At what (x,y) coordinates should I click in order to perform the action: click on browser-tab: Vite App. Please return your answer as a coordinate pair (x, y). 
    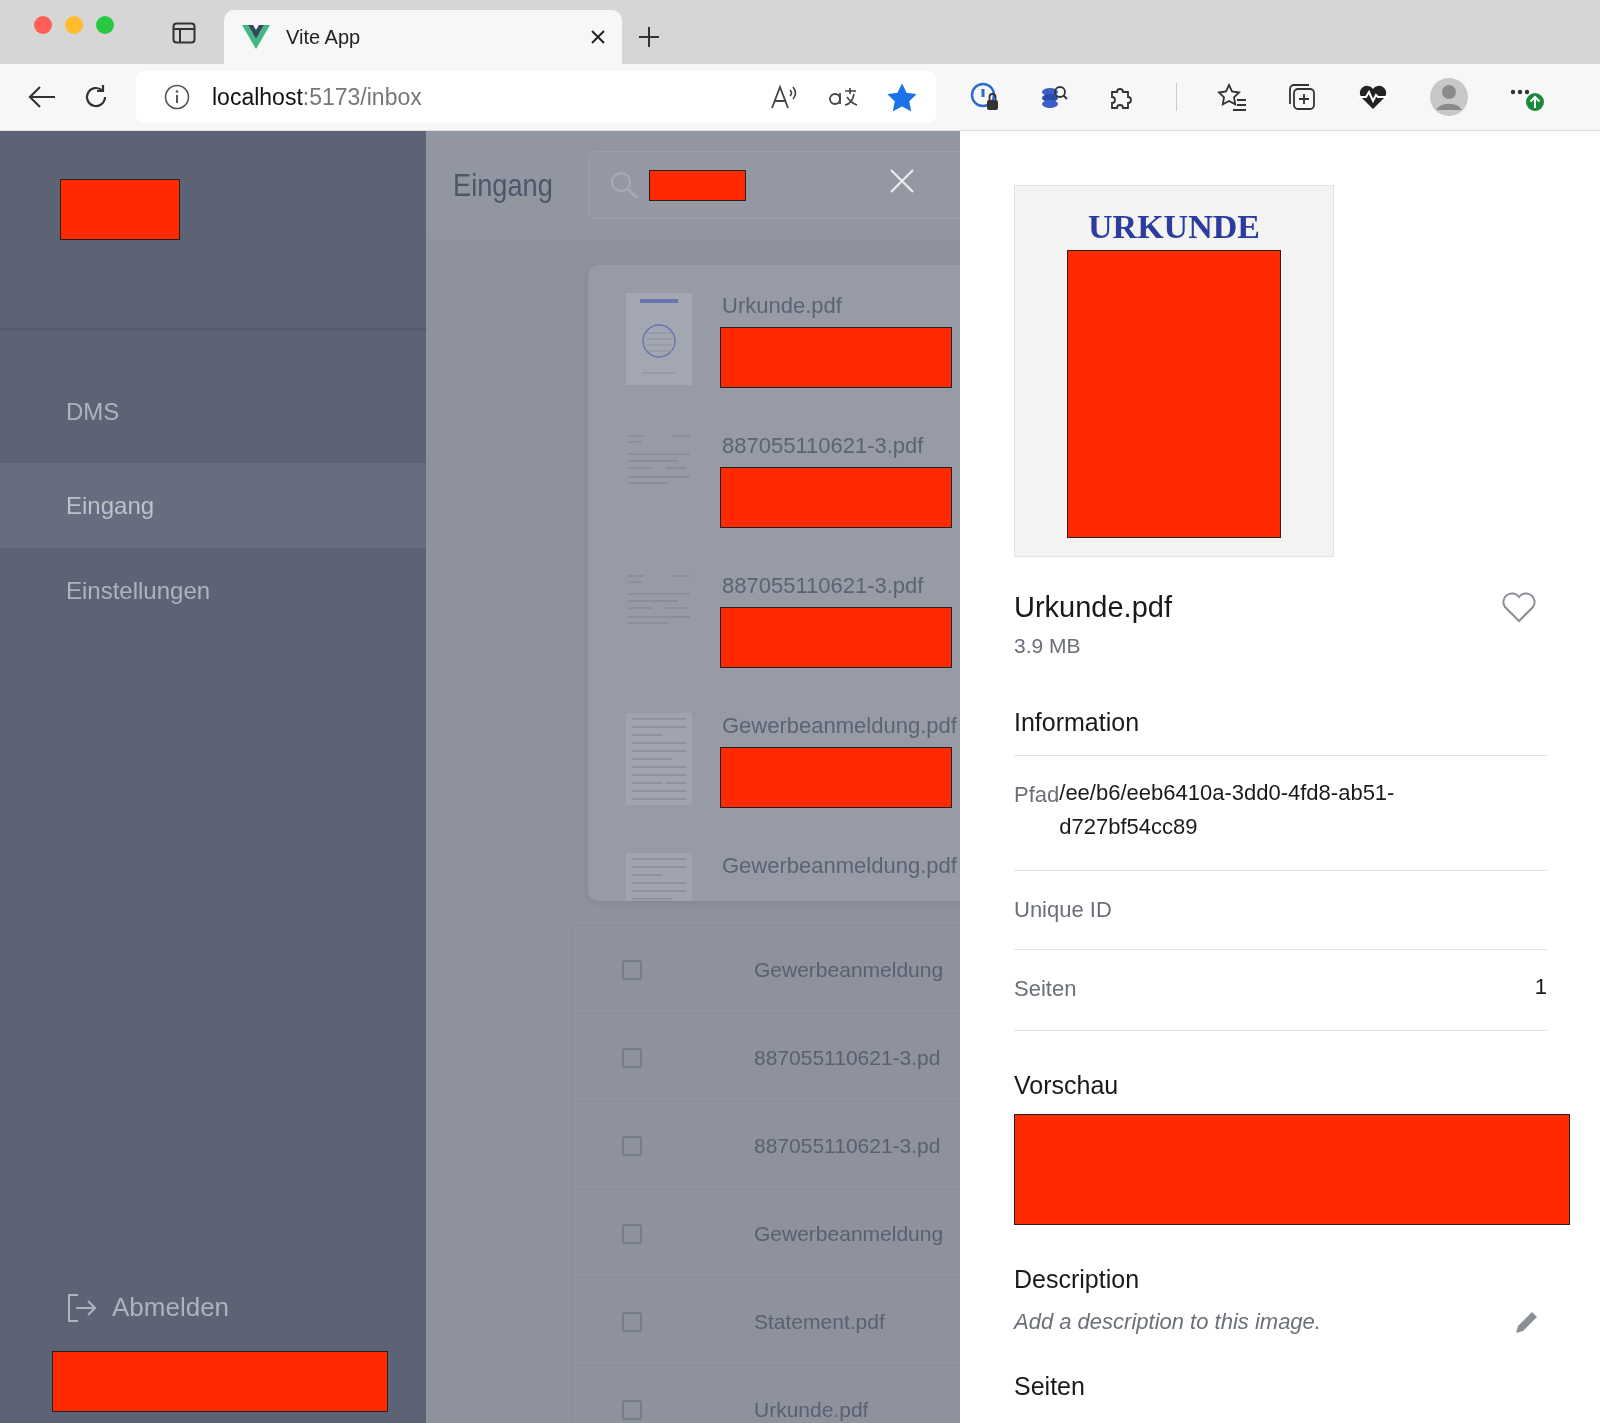
    Looking at the image, I should click on (423, 37).